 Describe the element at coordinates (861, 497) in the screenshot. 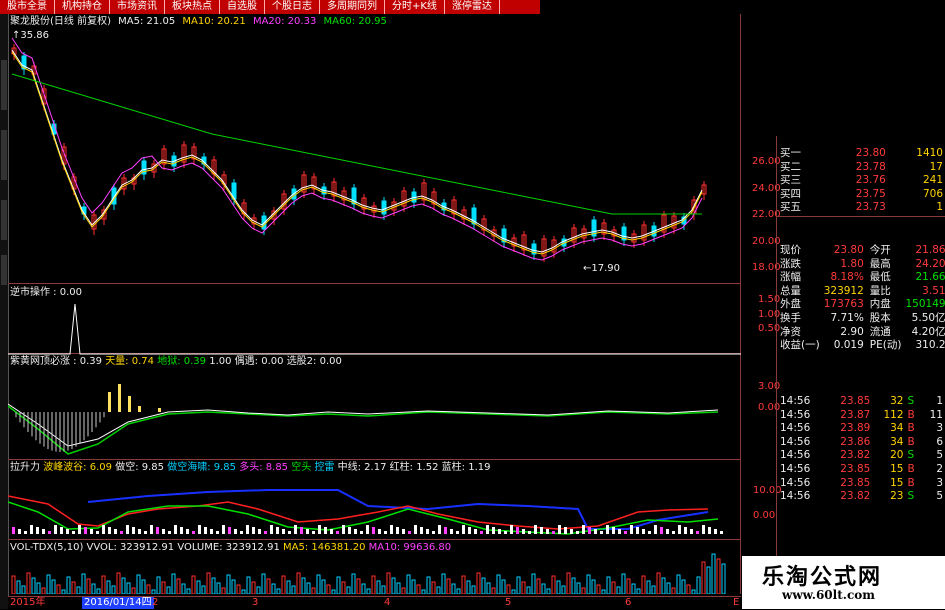

I see `trade-row: 14:56 23.82 23 S 5` at that location.